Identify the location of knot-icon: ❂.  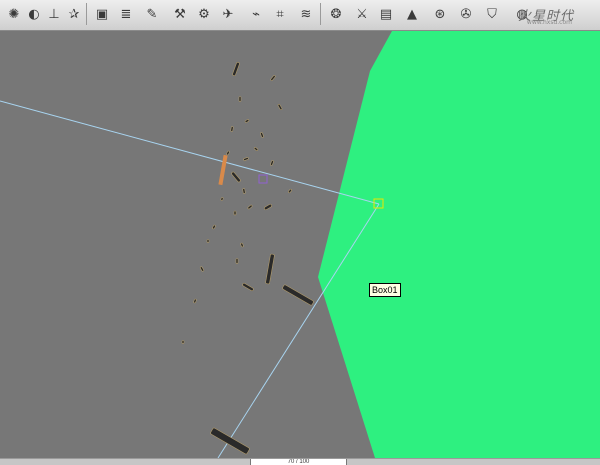
(336, 14).